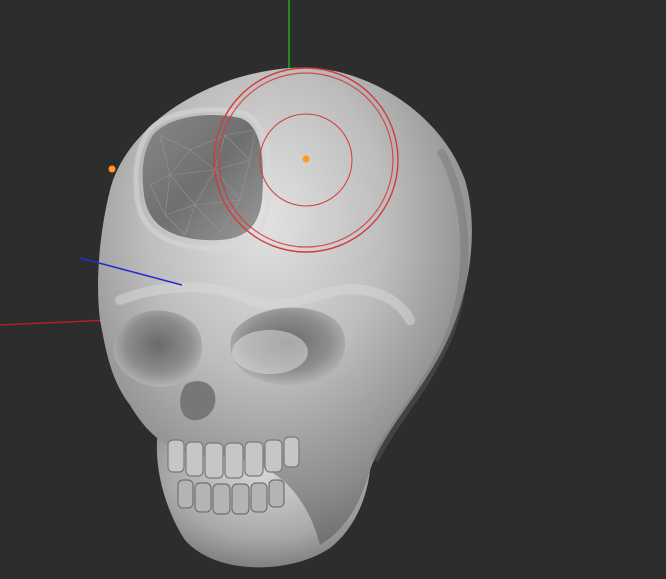  I want to click on pivot-point-icon, so click(112, 169).